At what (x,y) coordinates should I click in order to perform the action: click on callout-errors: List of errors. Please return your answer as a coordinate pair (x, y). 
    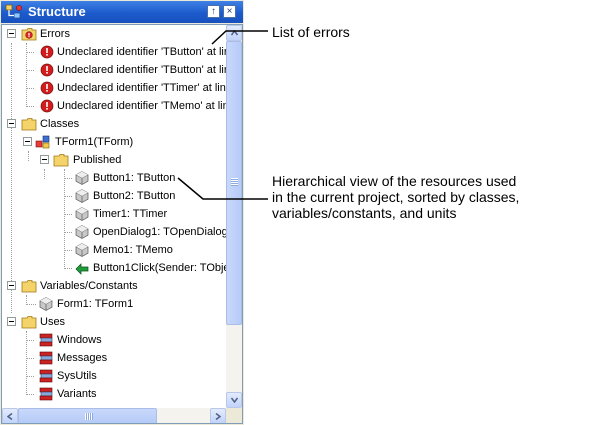
    Looking at the image, I should click on (311, 32).